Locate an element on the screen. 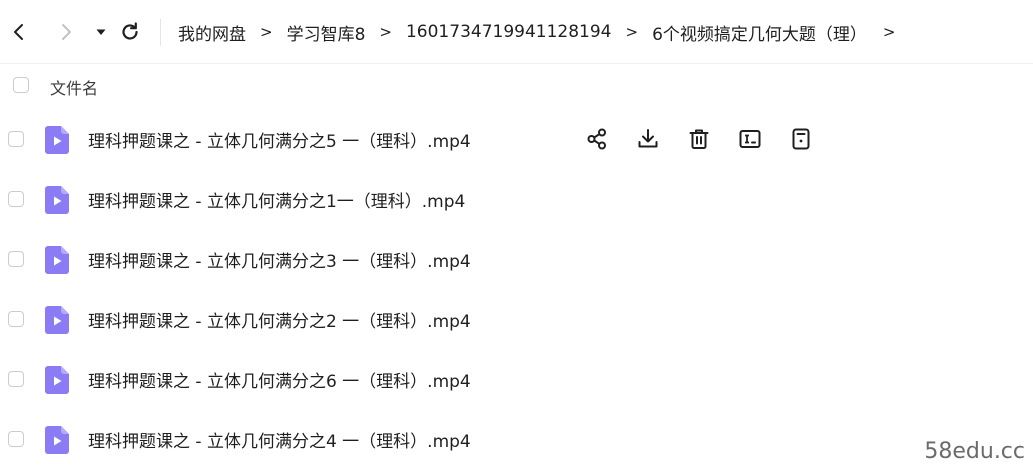  file-name: 理科押题课之 - 立体几何满分之4 一（理科）.mp4 is located at coordinates (279, 439).